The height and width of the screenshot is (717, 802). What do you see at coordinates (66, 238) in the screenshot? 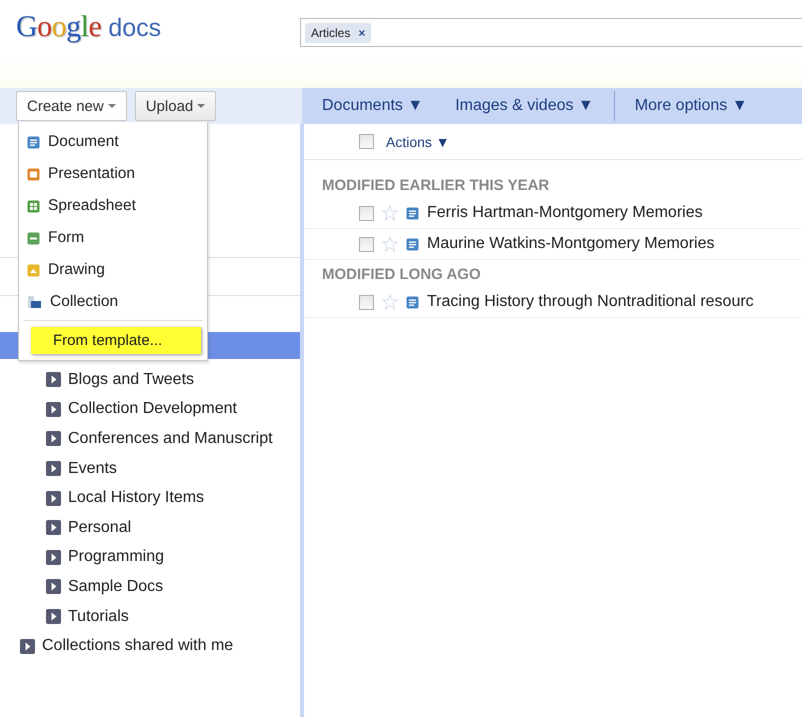
I see `menu-item-label: Form` at bounding box center [66, 238].